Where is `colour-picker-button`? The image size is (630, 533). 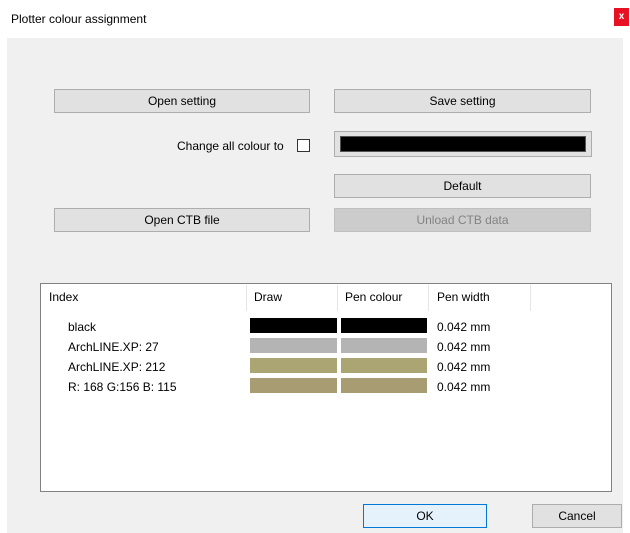
colour-picker-button is located at coordinates (463, 144).